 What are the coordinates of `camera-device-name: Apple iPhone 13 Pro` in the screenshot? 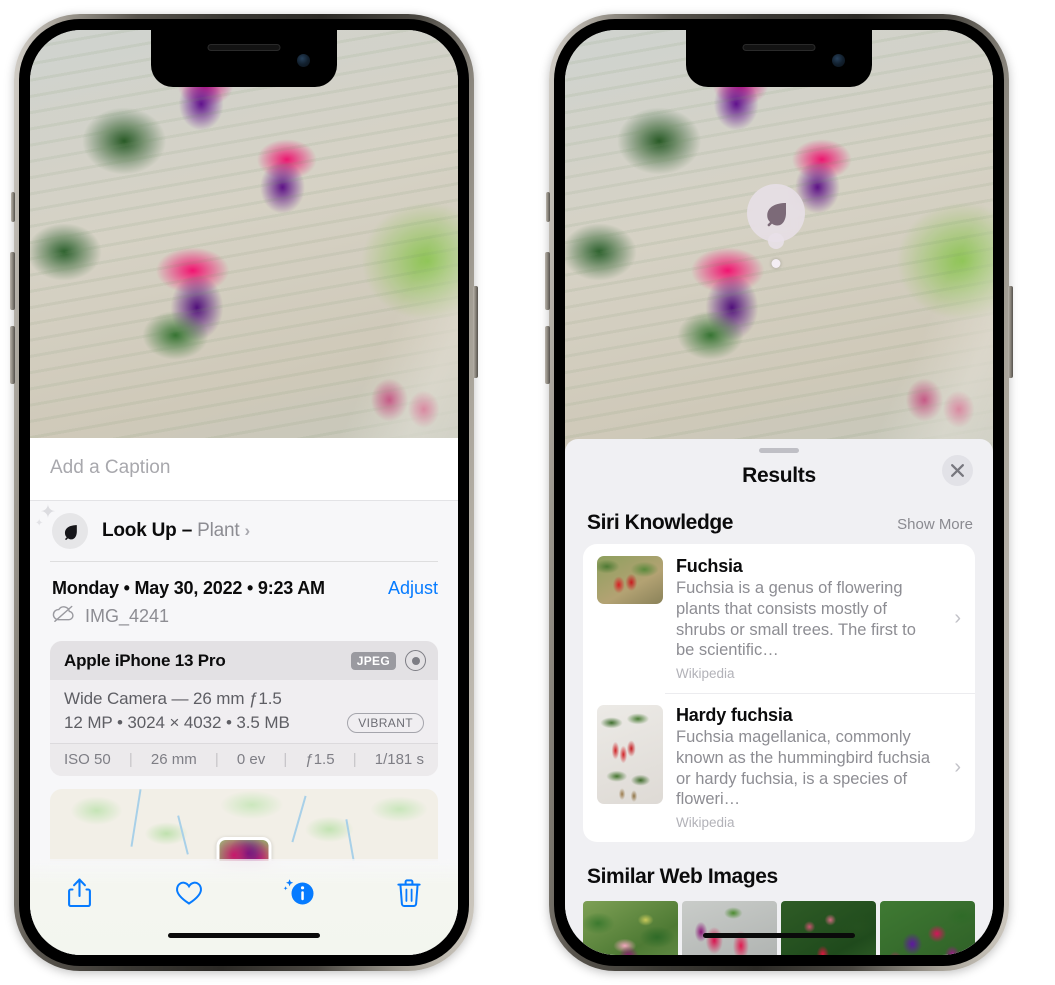 It's located at (145, 660).